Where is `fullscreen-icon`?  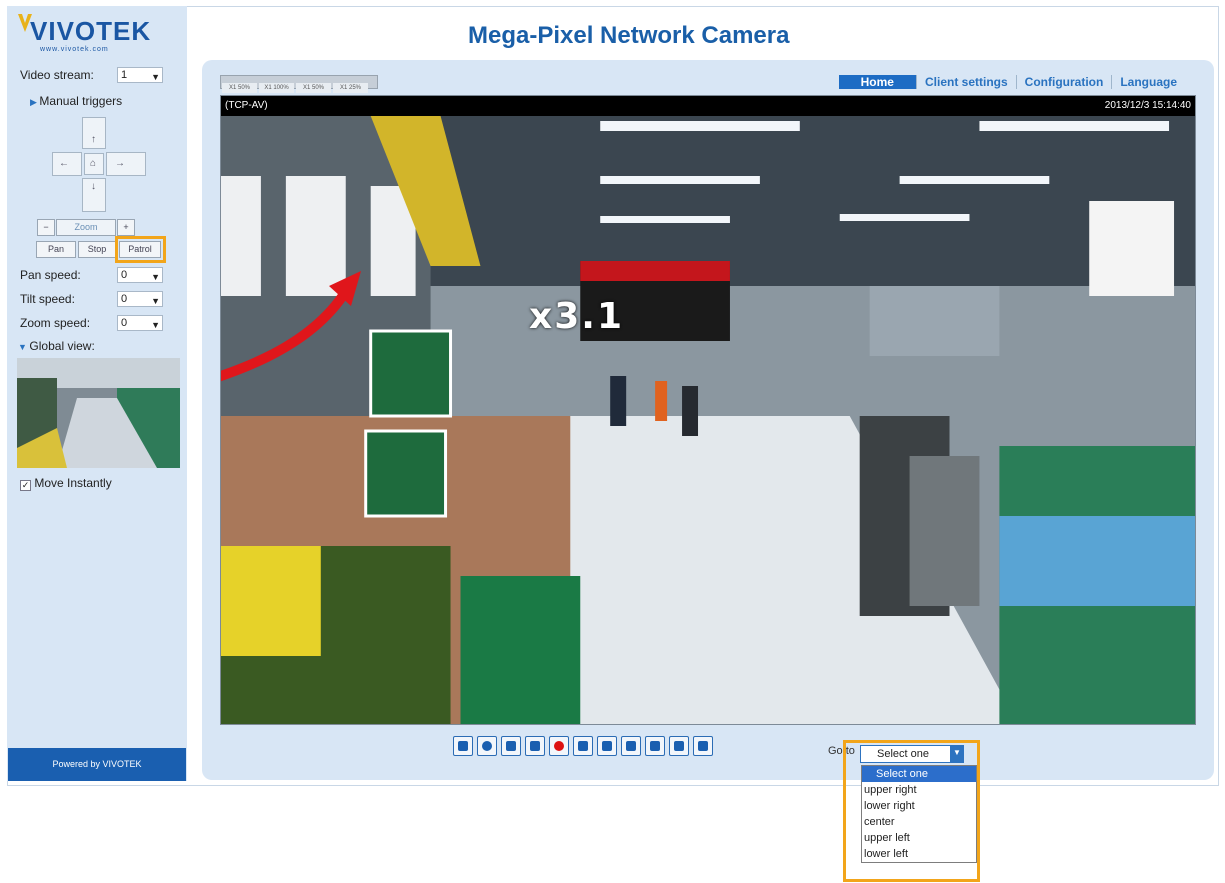 fullscreen-icon is located at coordinates (703, 746).